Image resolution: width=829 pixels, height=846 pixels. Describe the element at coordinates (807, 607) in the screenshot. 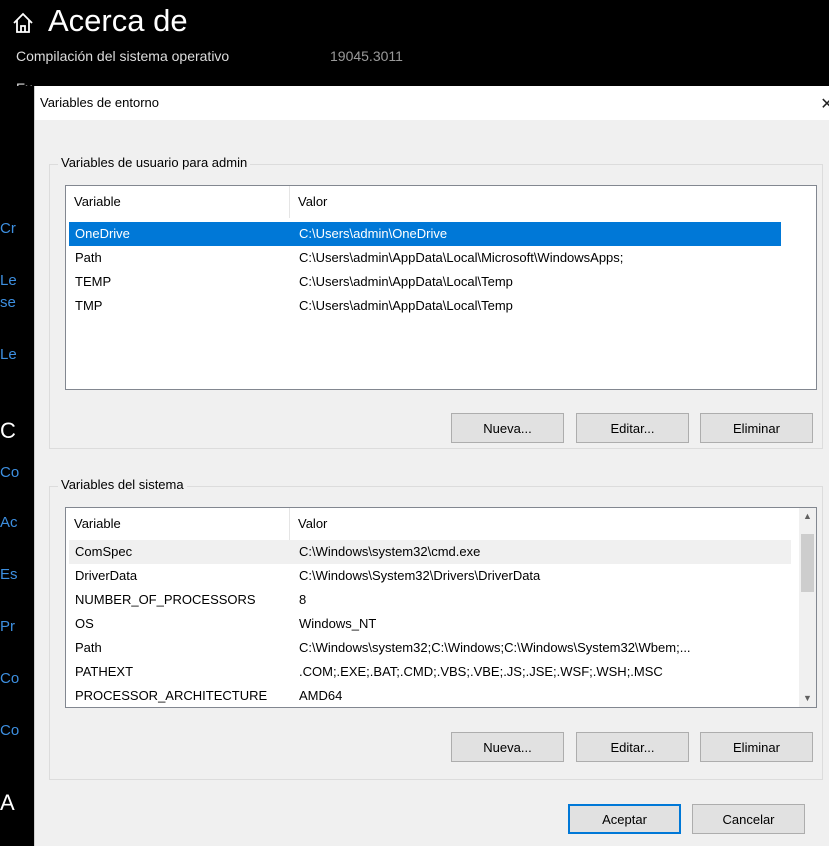

I see `vertical-scrollbar: ▲ ▼` at that location.